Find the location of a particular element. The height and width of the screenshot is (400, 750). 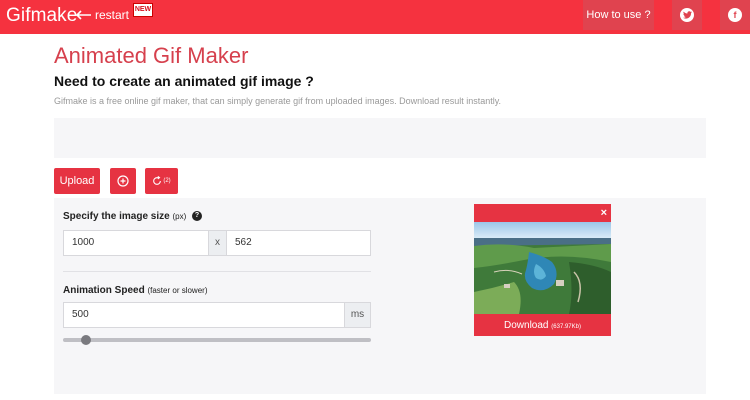

speed-slider-track is located at coordinates (217, 340).